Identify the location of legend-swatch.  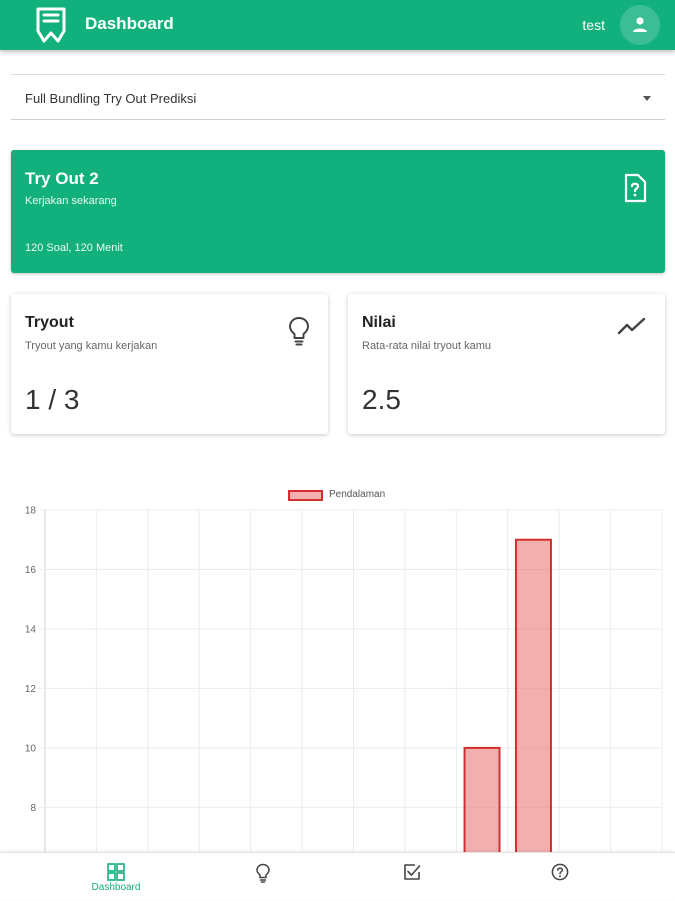
(305, 495).